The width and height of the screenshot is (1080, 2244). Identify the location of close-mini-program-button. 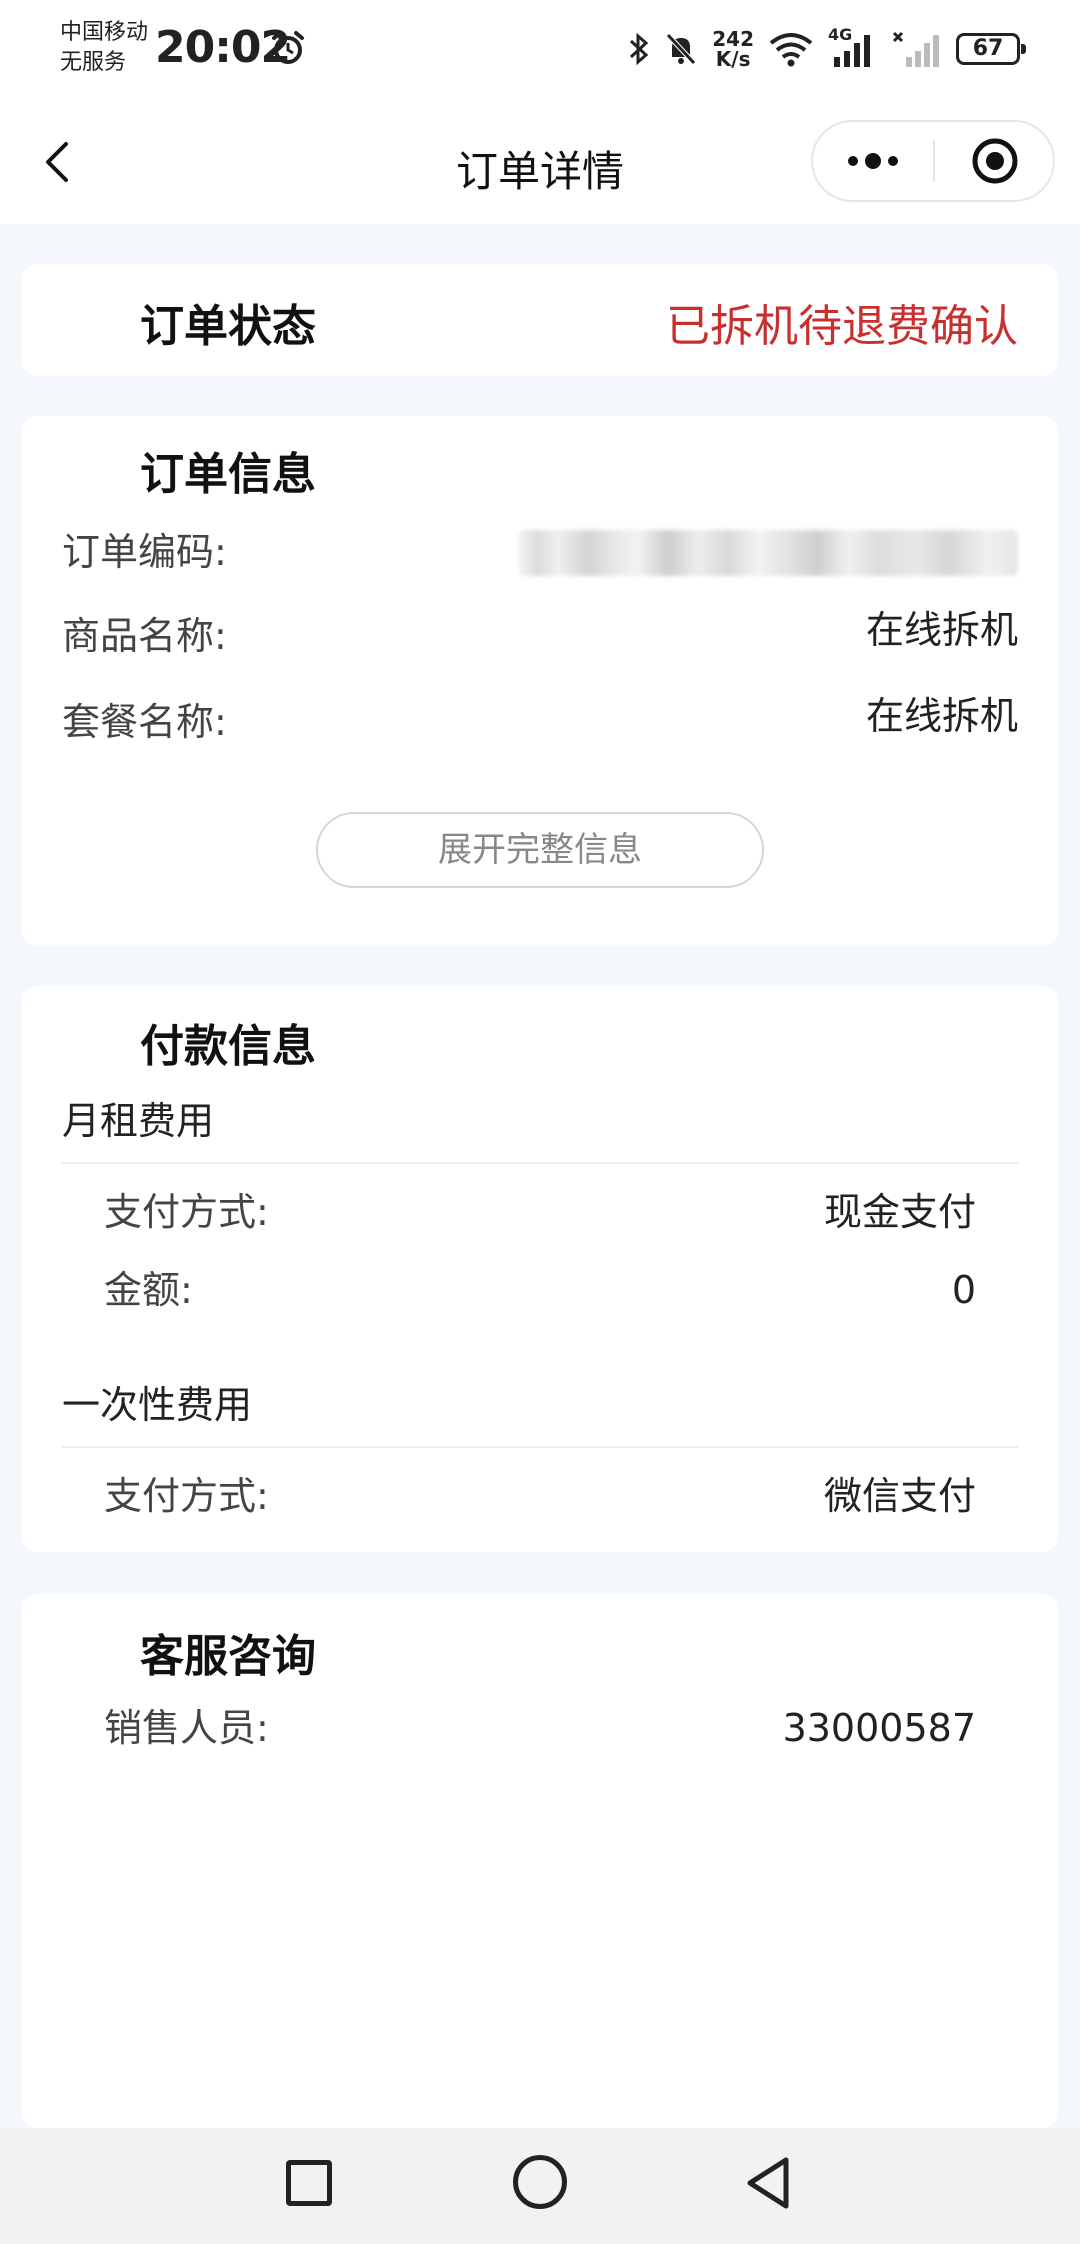
(995, 161).